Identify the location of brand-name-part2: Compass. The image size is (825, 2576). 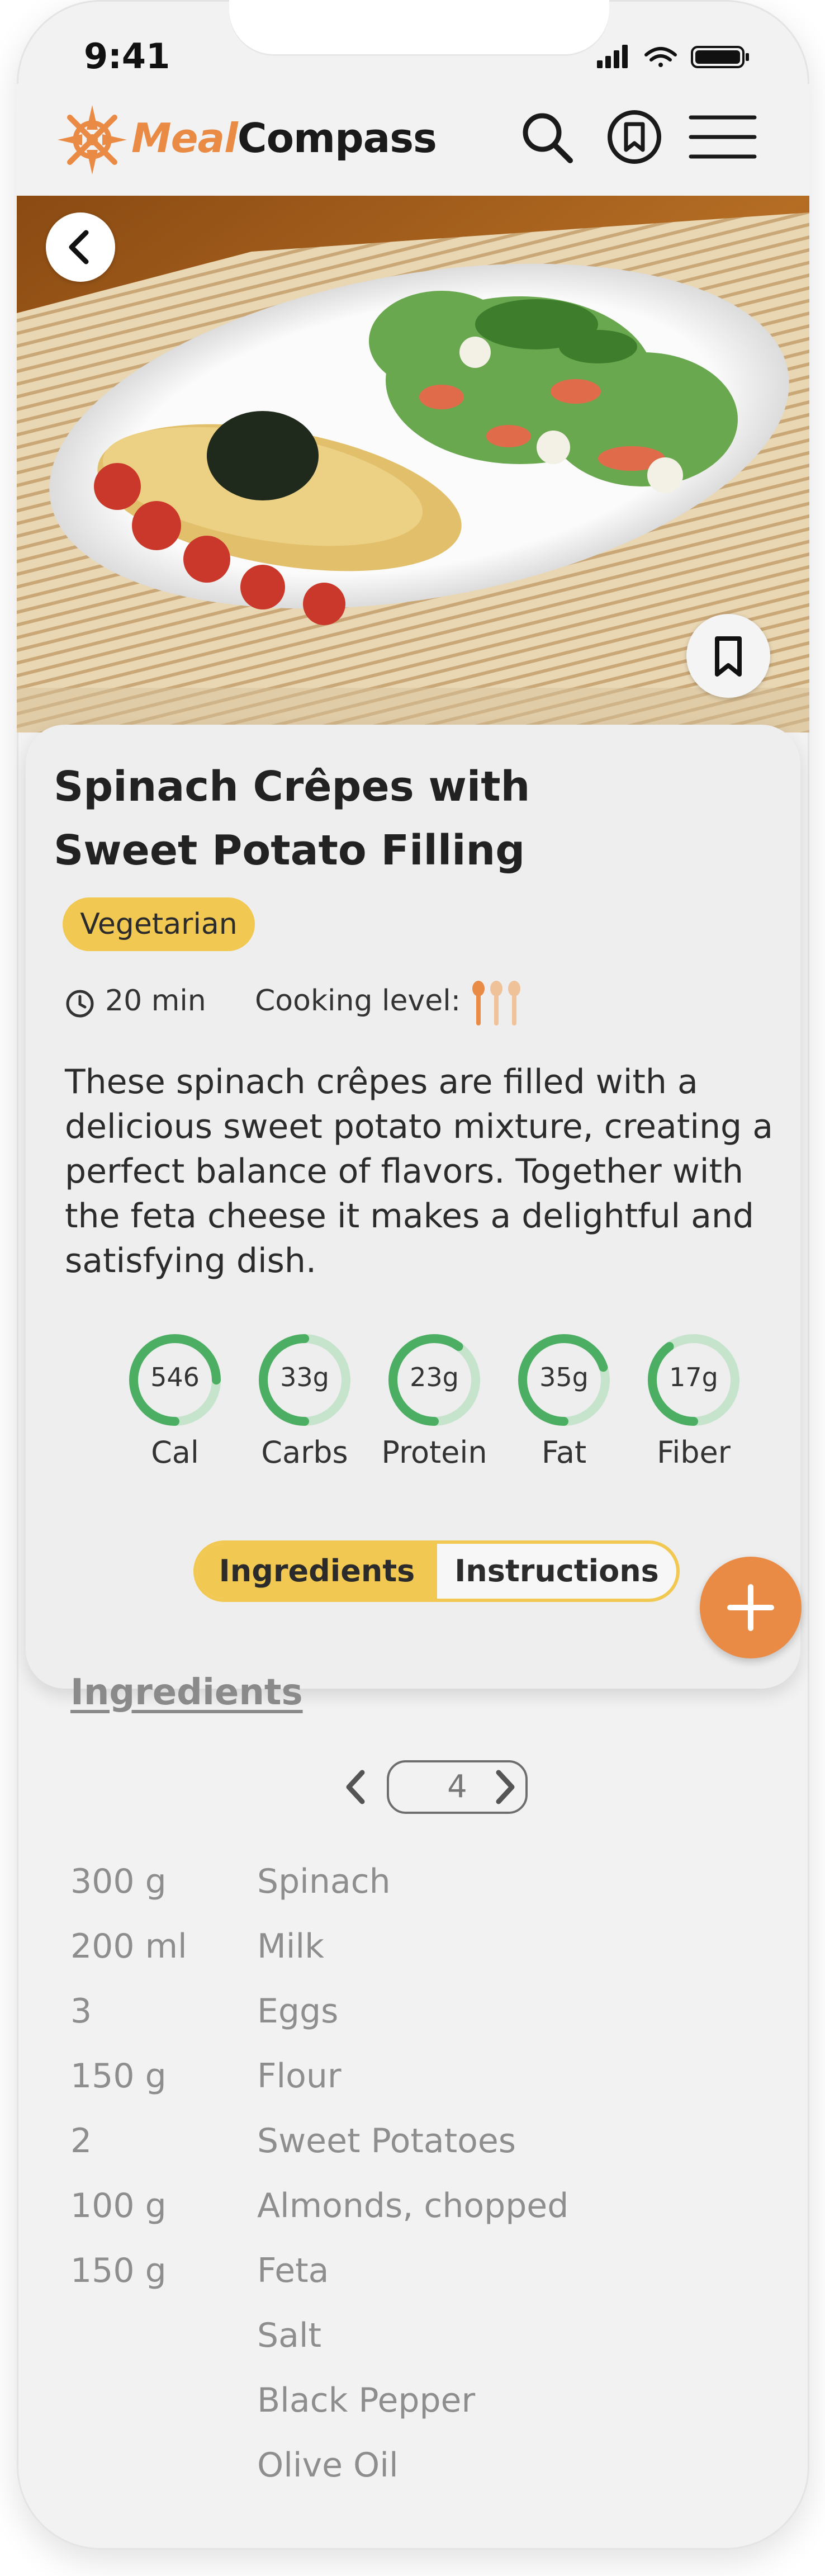
(337, 138).